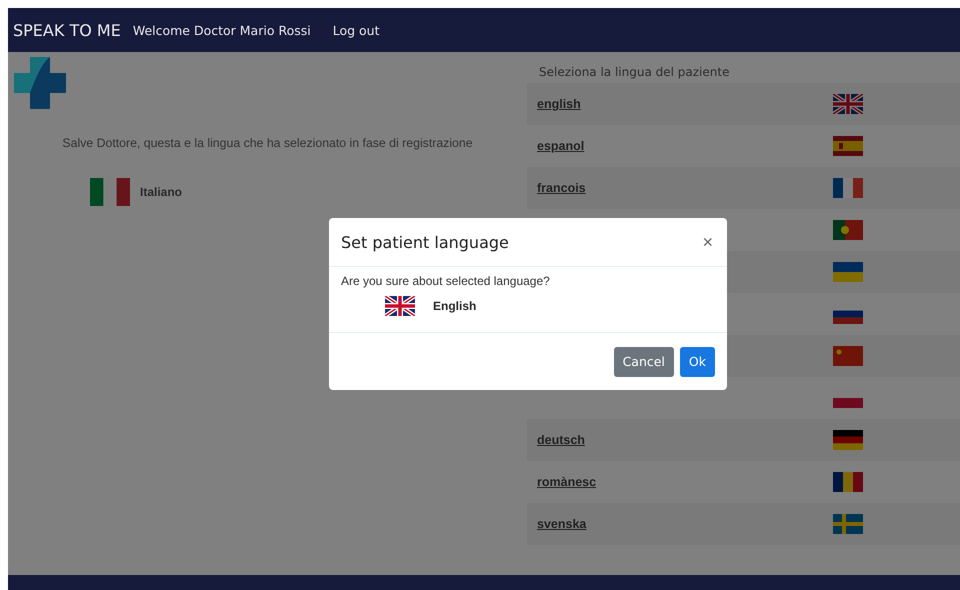  Describe the element at coordinates (161, 192) in the screenshot. I see `registered-language: Italiano` at that location.